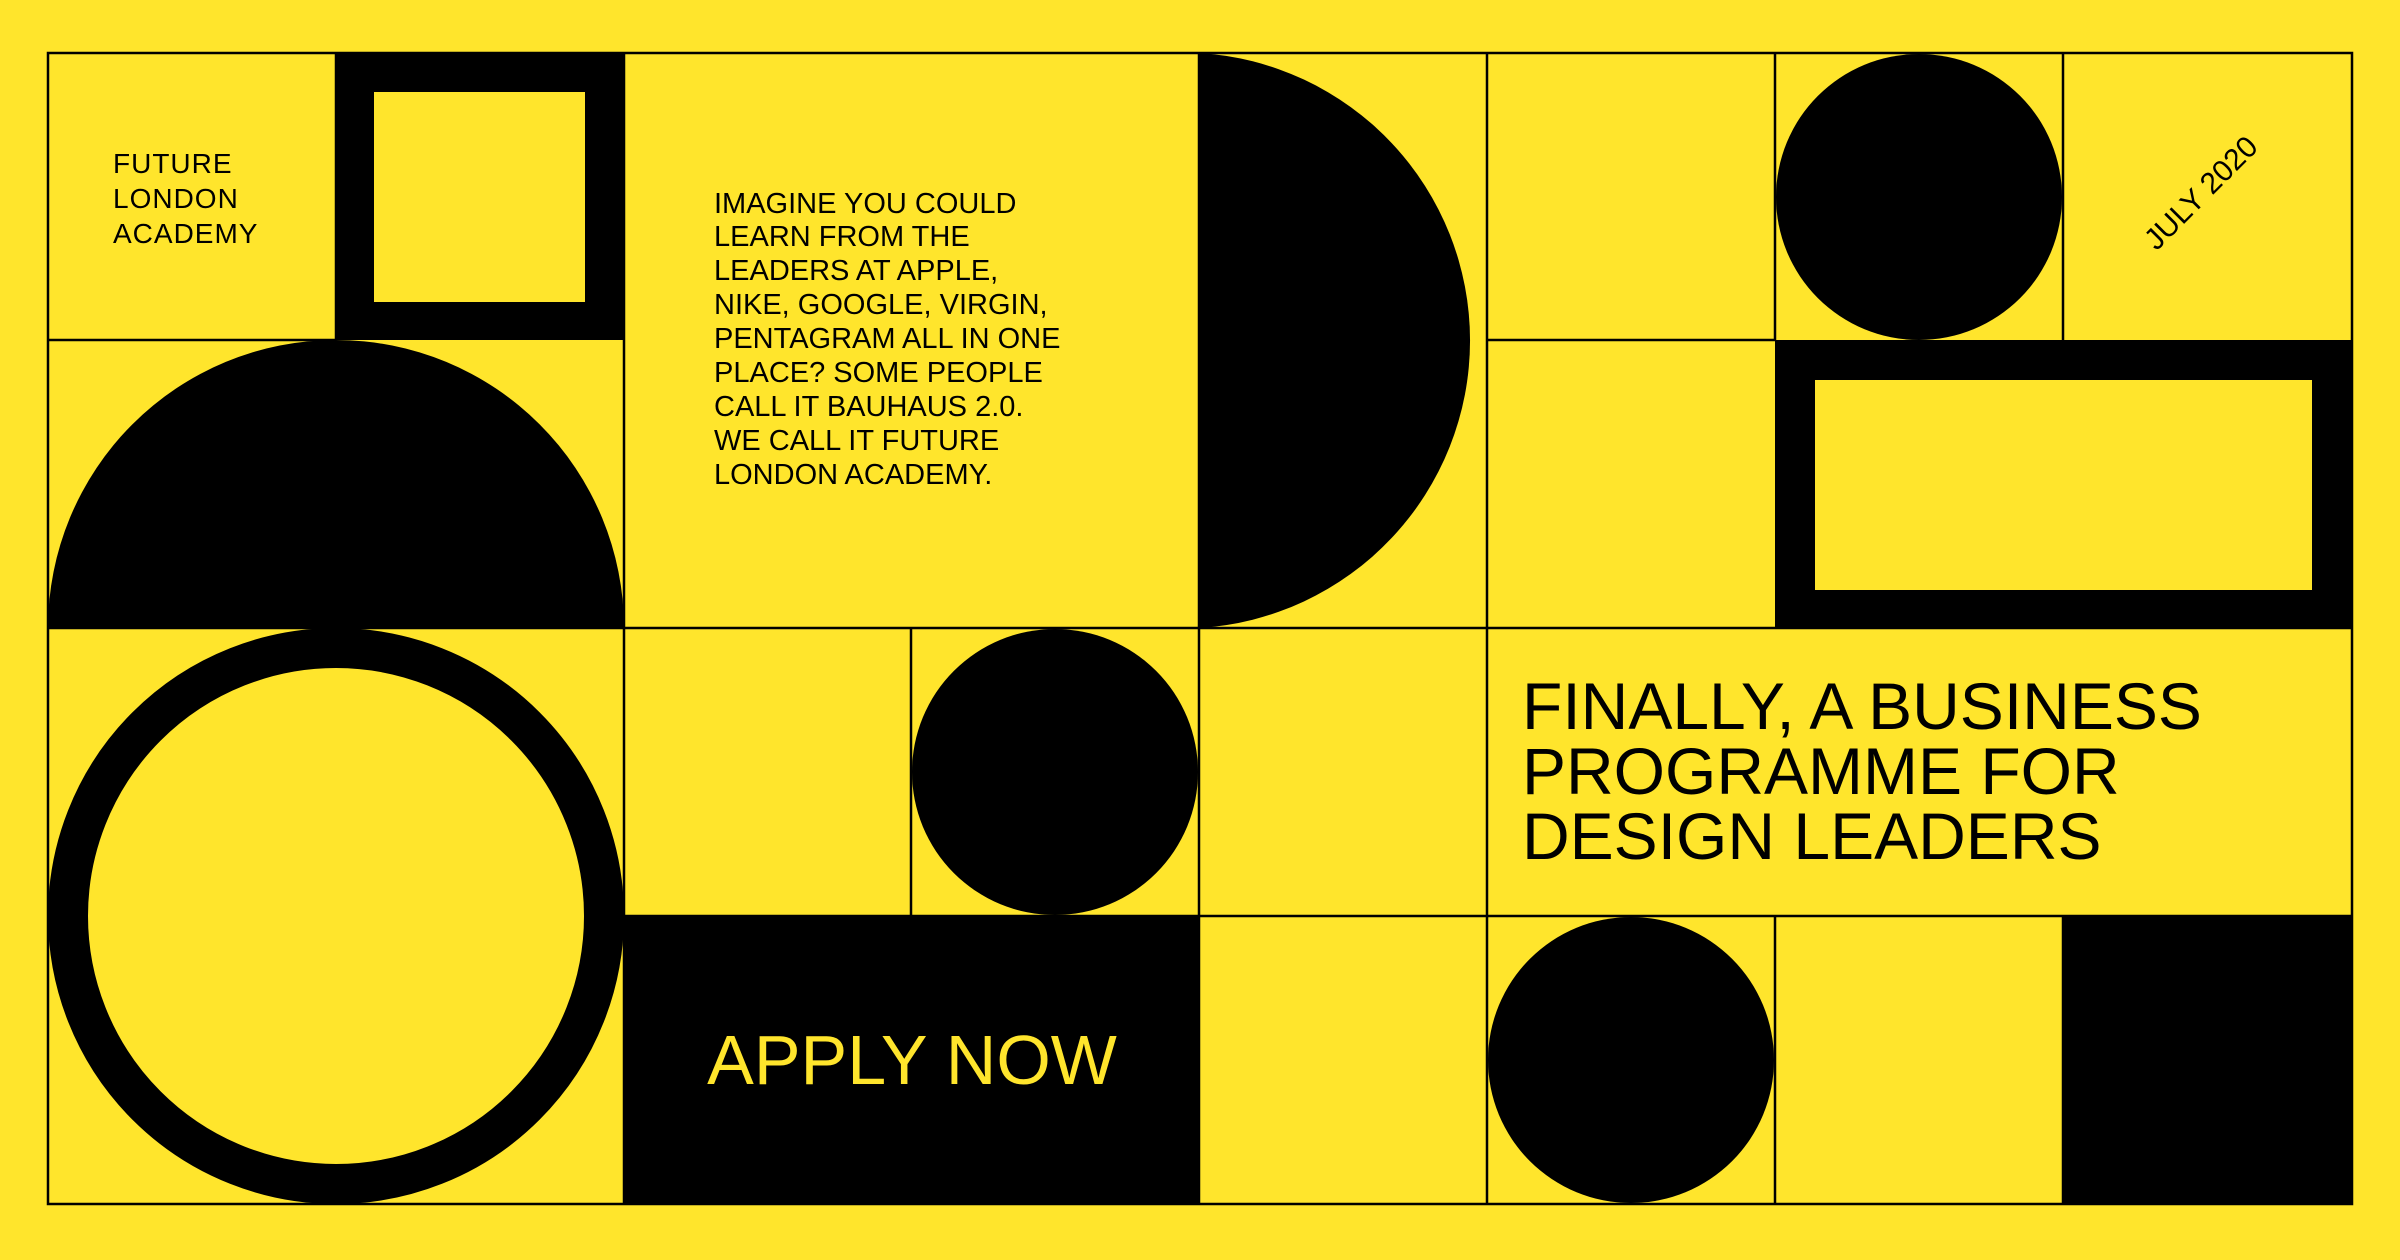 Image resolution: width=2400 pixels, height=1260 pixels. What do you see at coordinates (868, 407) in the screenshot?
I see `intro-line: CALL IT BAUHAUS 2.0.` at bounding box center [868, 407].